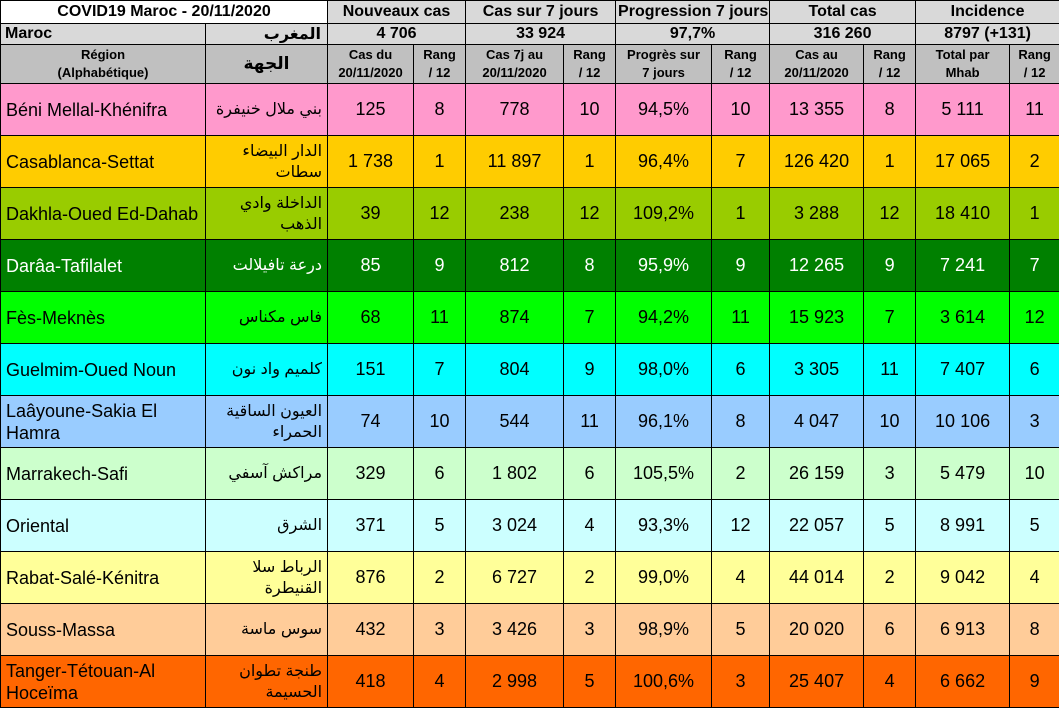 This screenshot has width=1059, height=725. I want to click on cell-cases-7-day-rank: 4, so click(590, 525).